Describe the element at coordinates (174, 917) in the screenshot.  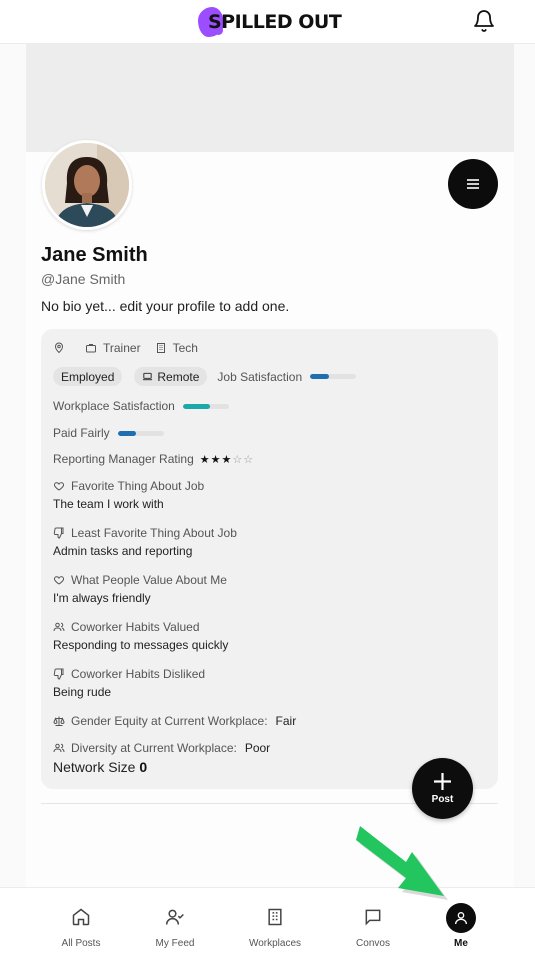
I see `user-check-icon` at that location.